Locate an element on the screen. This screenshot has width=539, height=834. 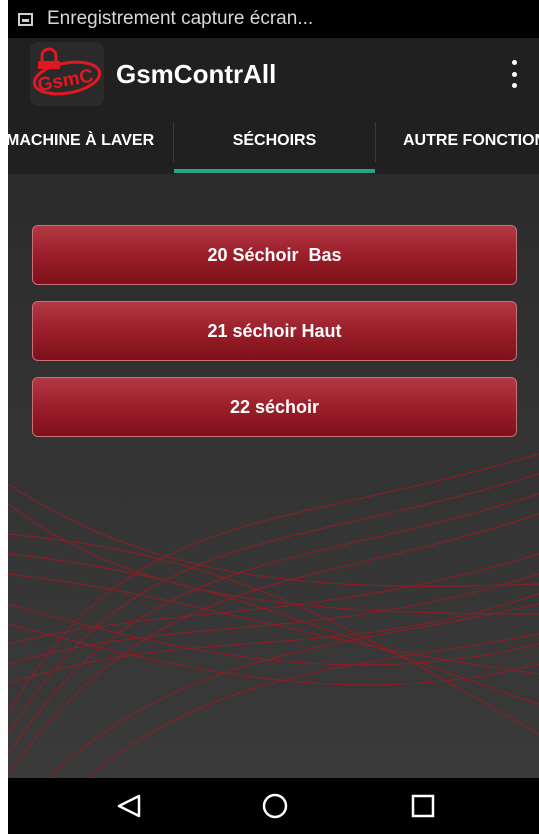
tab-bar: MACHINE À LAVER SÉCHOIRS AUTRE FONCTIONS is located at coordinates (273, 141).